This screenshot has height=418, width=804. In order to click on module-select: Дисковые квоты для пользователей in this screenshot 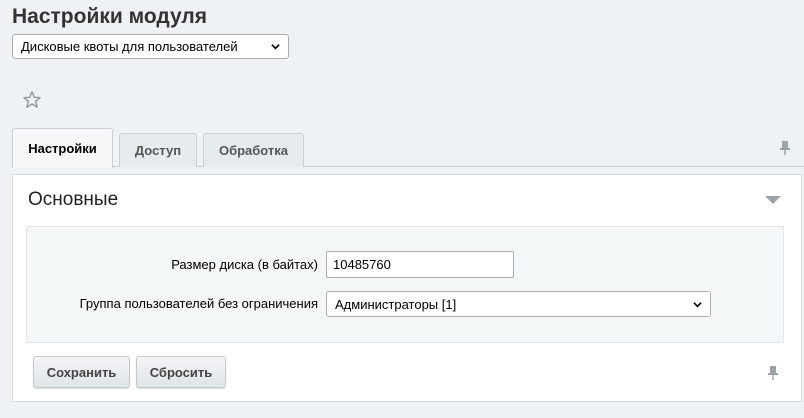, I will do `click(150, 46)`.